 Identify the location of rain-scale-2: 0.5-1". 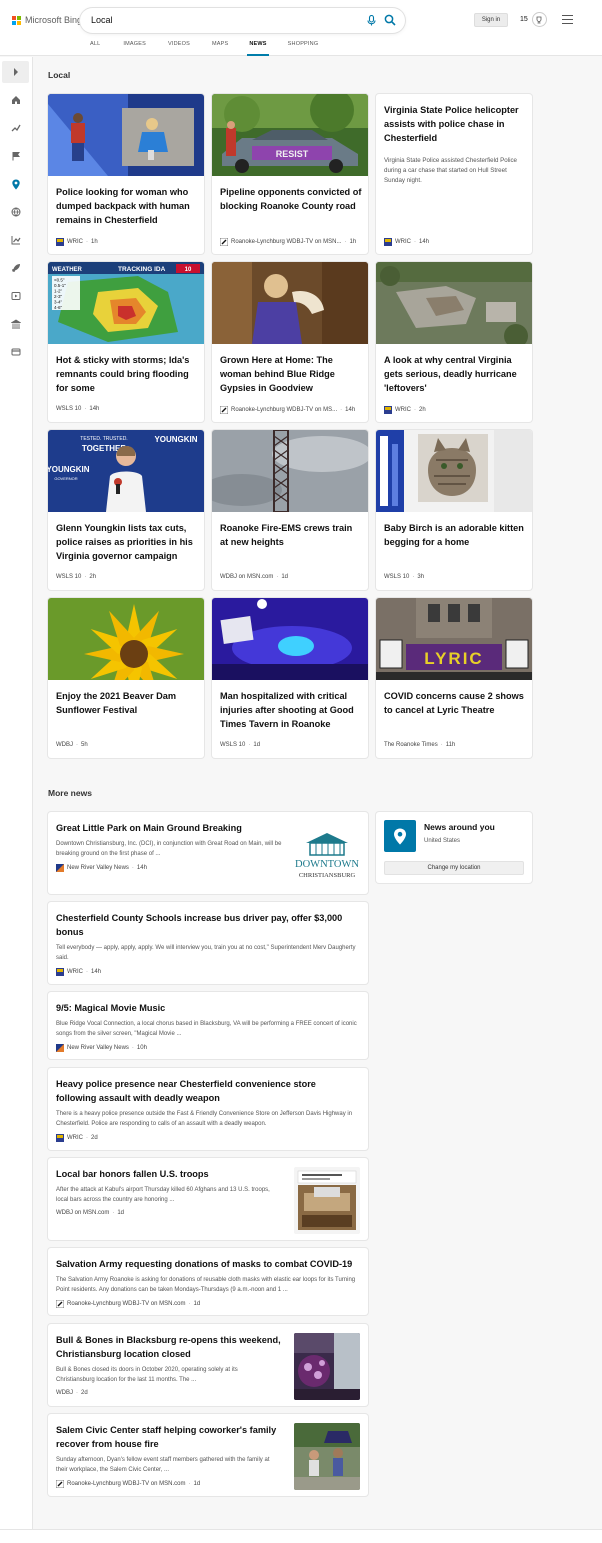
(60, 285).